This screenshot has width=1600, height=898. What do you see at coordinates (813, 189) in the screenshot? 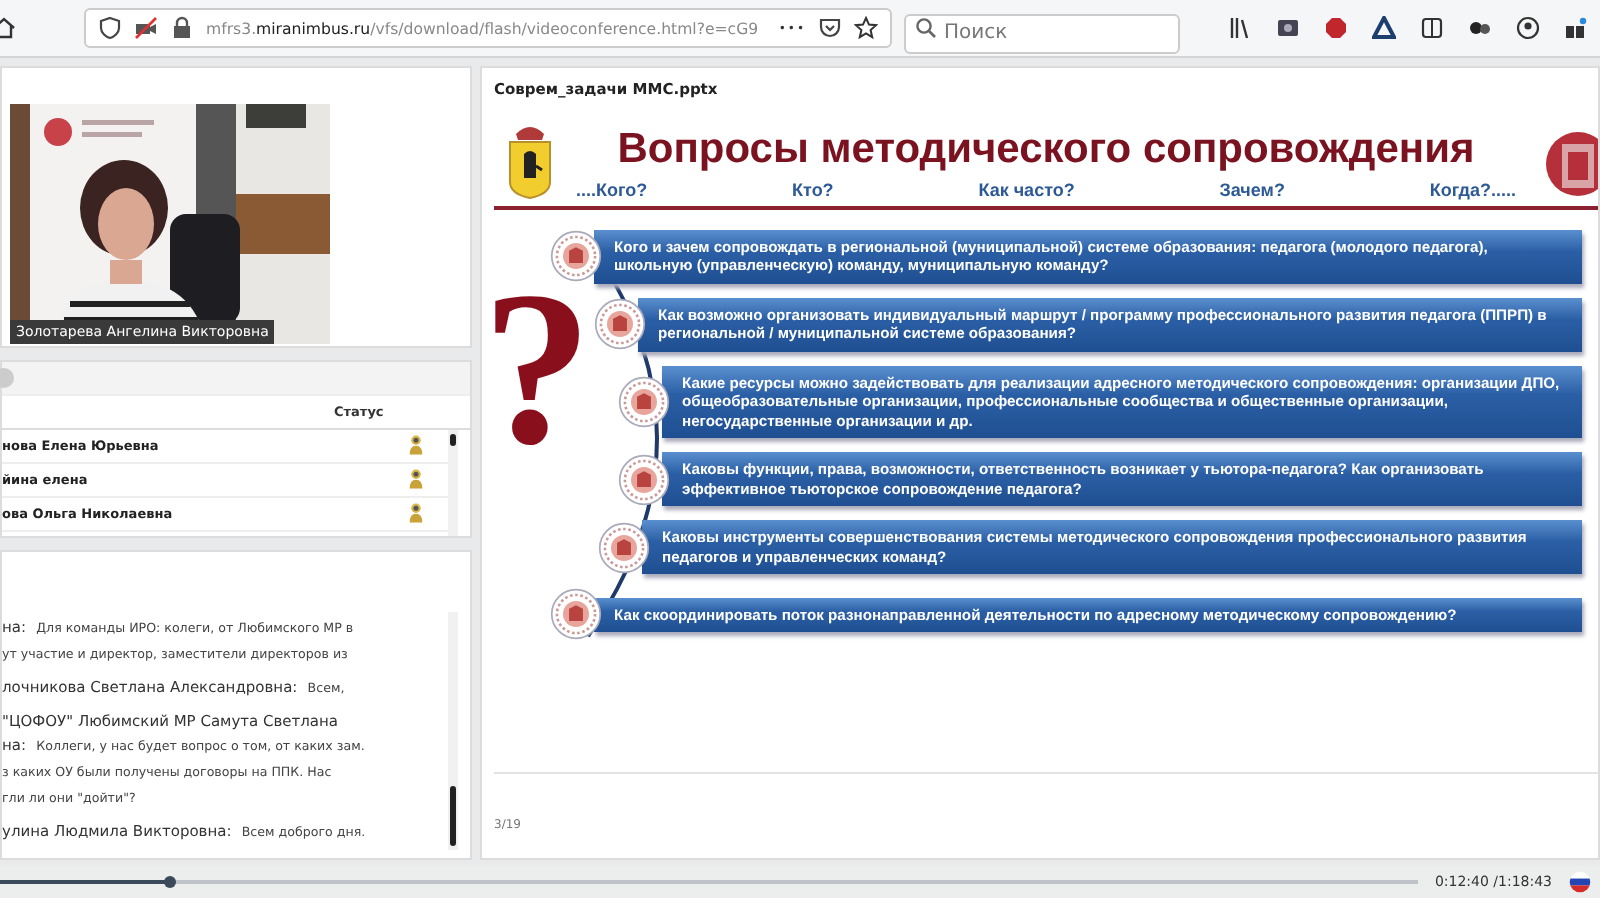
I see `slide-subtitle: Кто?` at bounding box center [813, 189].